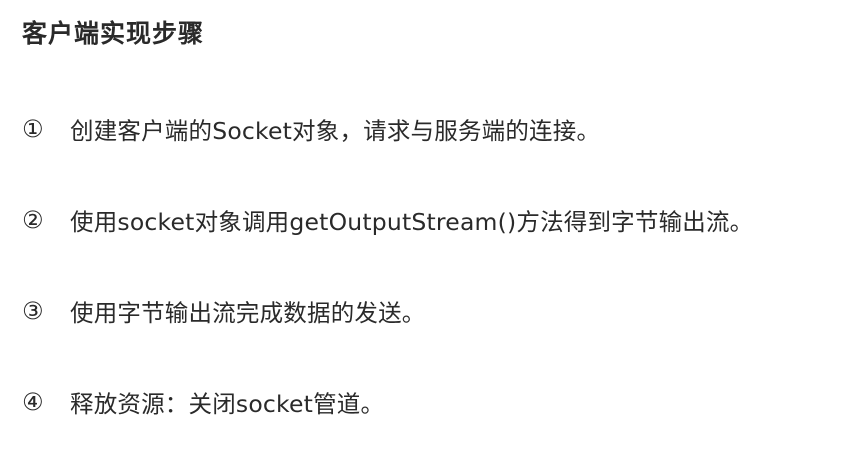  I want to click on step-number: ①, so click(33, 129).